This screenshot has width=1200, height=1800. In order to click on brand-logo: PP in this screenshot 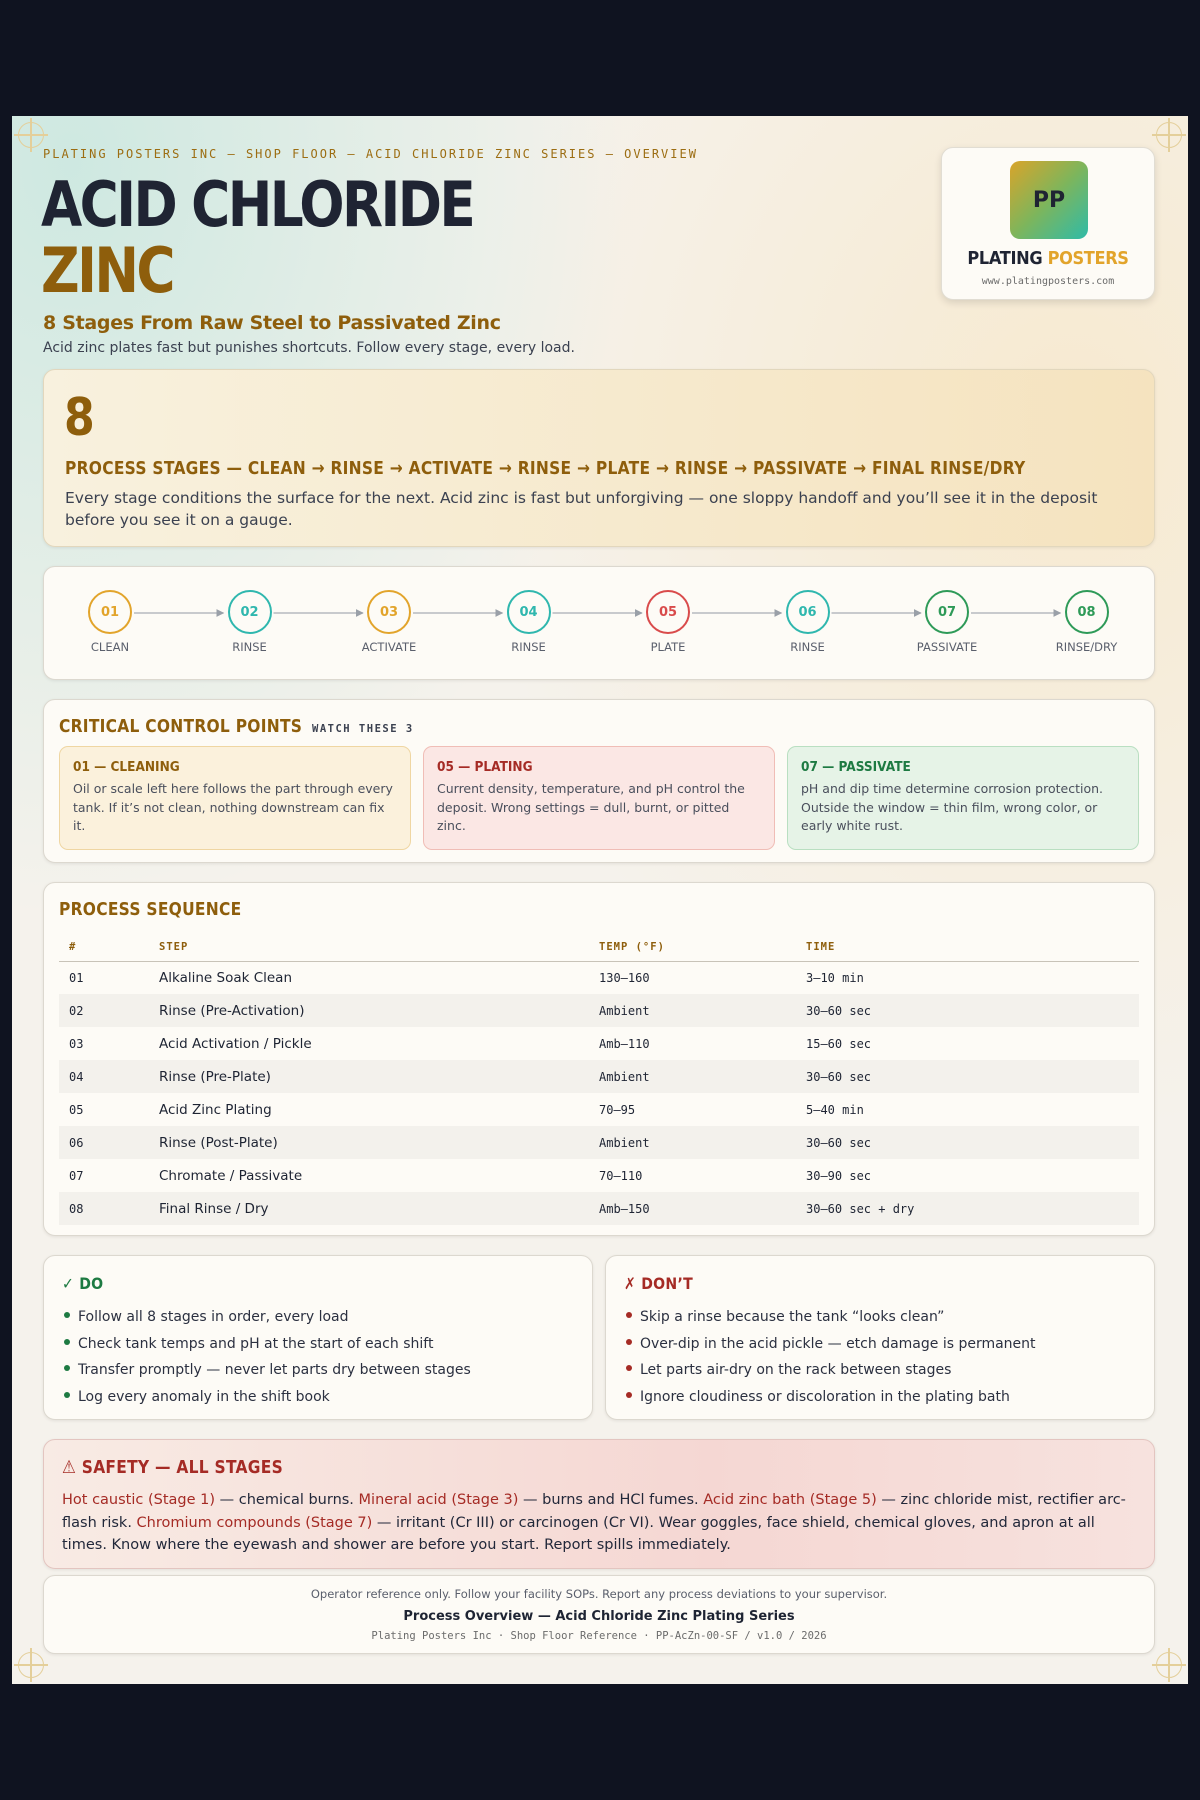, I will do `click(1049, 200)`.